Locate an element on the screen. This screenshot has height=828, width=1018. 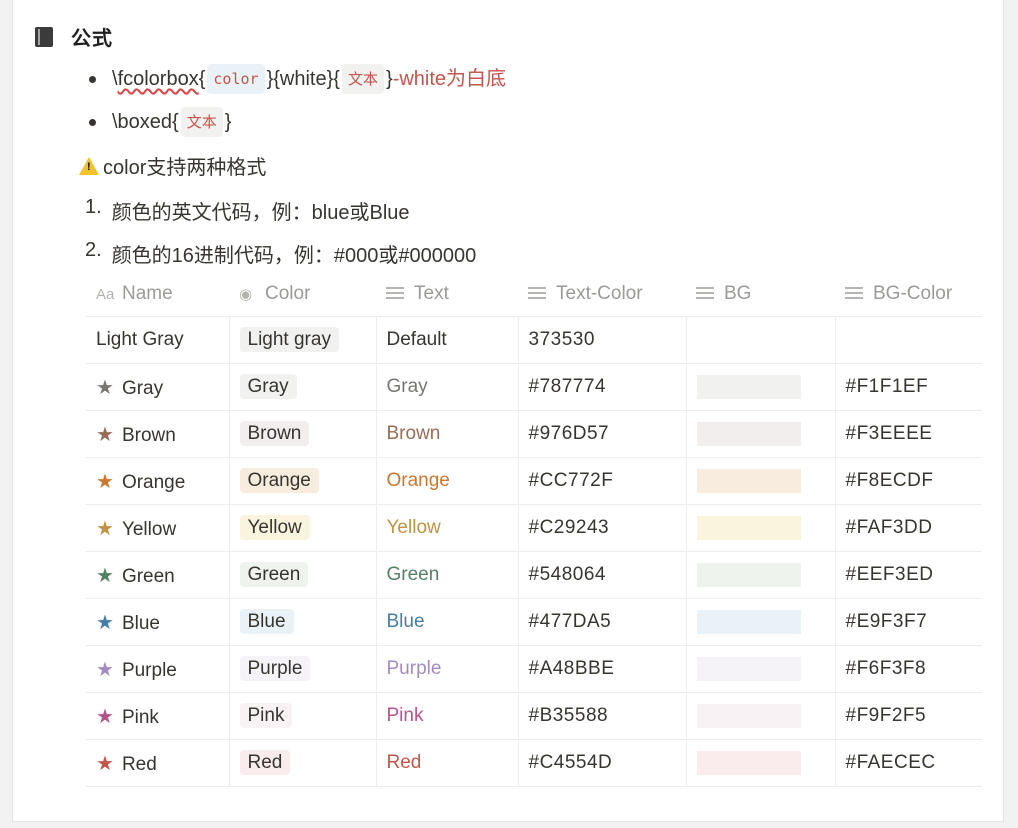
text-color-cell: #787774 is located at coordinates (602, 387).